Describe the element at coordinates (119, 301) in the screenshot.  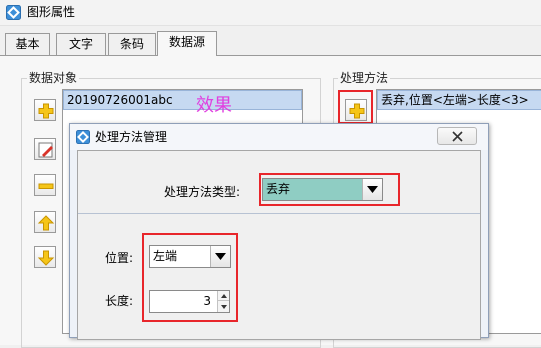
I see `length-label: 长度:` at that location.